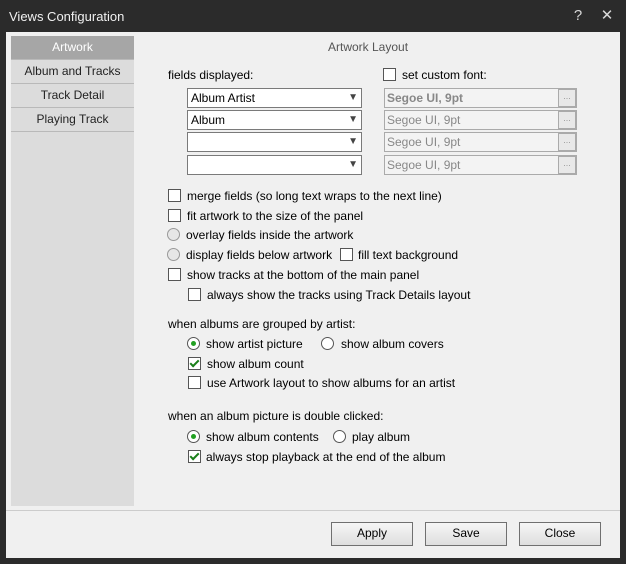 The width and height of the screenshot is (626, 564). Describe the element at coordinates (72, 96) in the screenshot. I see `sidebar-item-track-detail: Track Detail` at that location.